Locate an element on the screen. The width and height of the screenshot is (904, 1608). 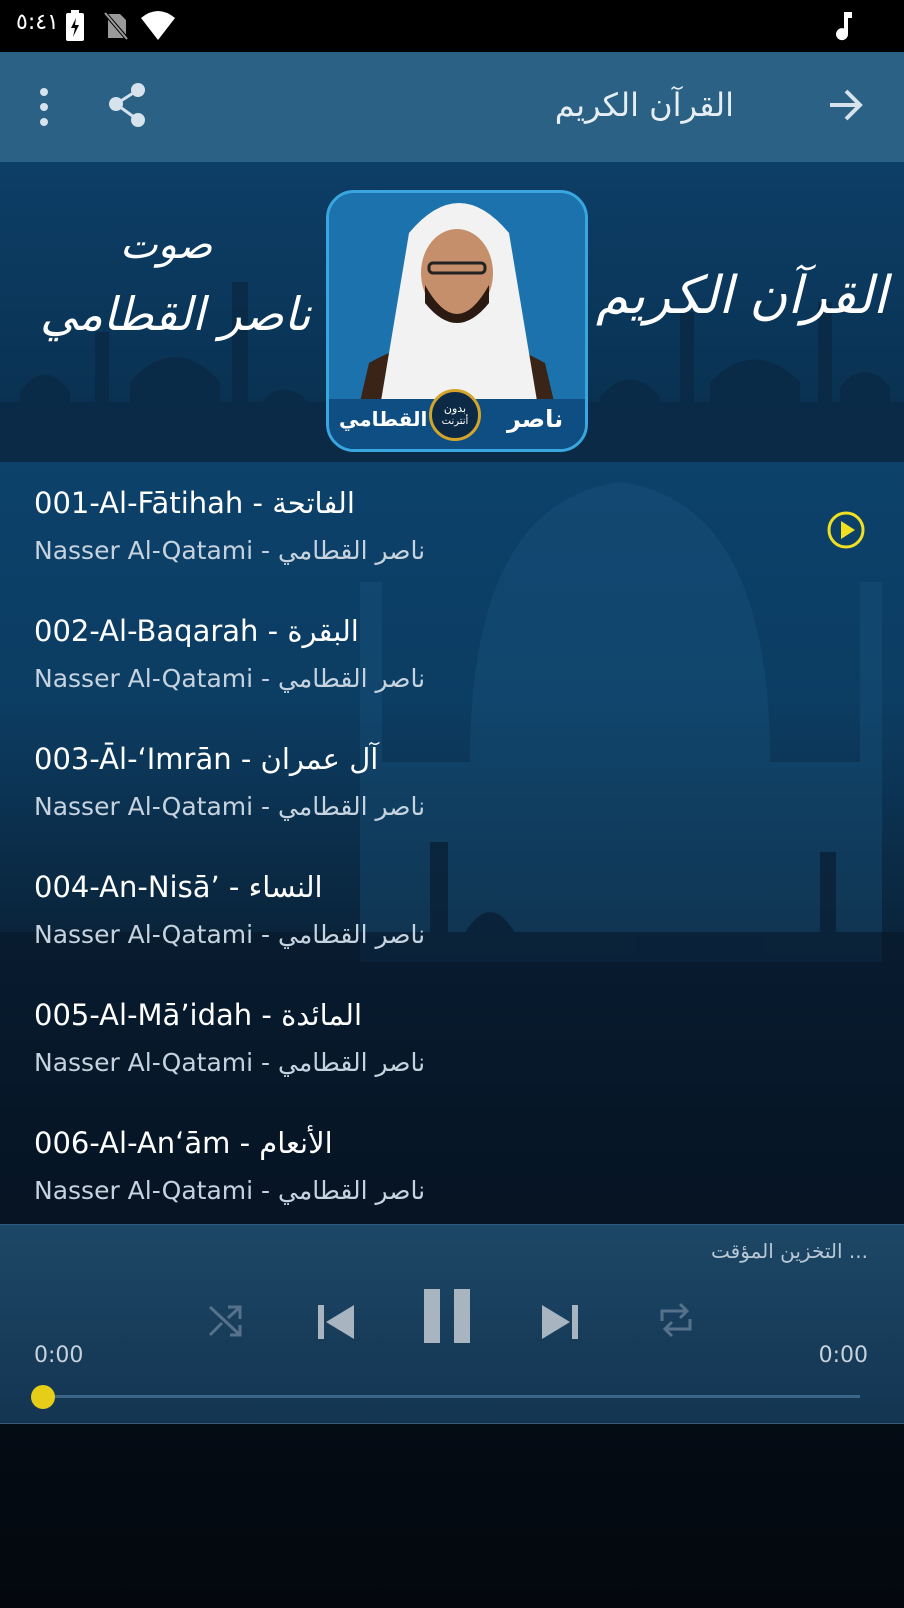
offline-seal-icon: بدون أنترنت is located at coordinates (455, 415).